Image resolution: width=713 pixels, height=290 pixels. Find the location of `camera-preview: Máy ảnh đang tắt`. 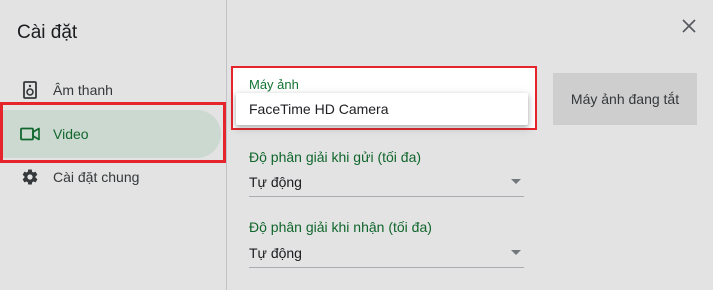

camera-preview: Máy ảnh đang tắt is located at coordinates (625, 99).